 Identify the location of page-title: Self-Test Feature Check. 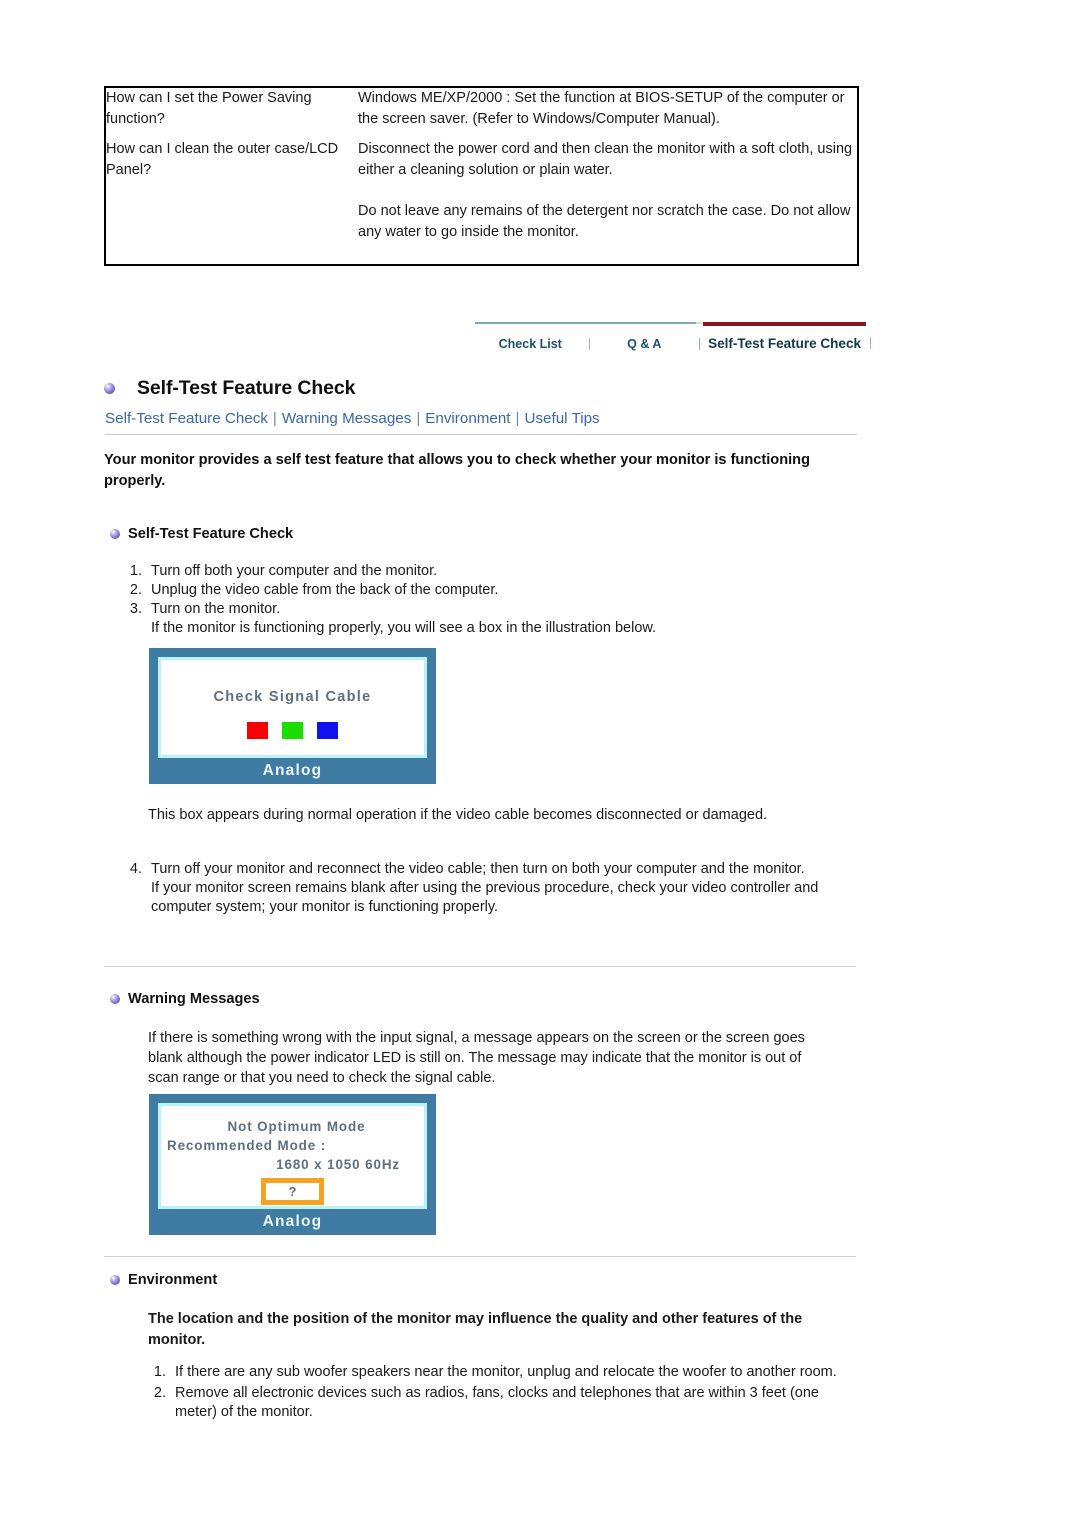
(230, 388).